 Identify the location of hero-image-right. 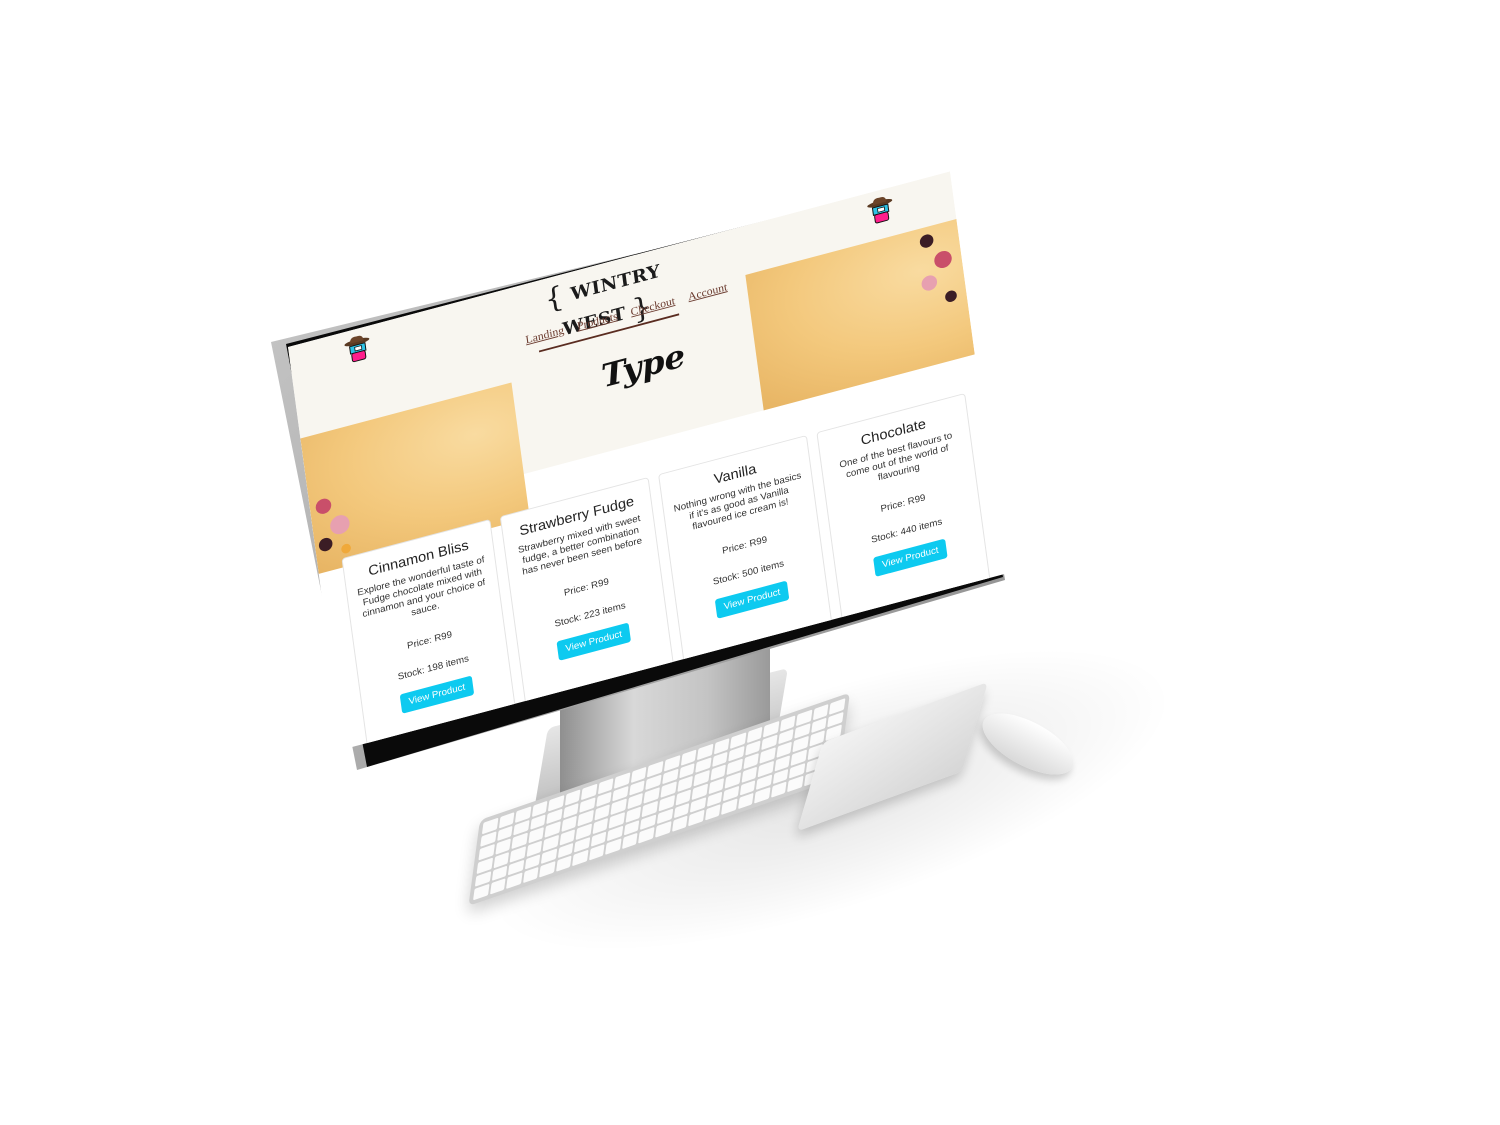
(860, 314).